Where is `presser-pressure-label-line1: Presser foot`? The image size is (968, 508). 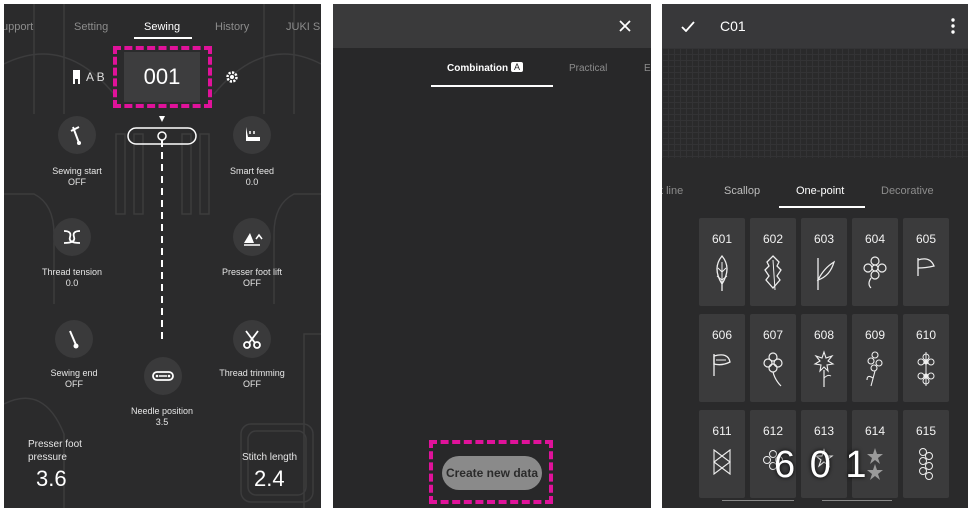
presser-pressure-label-line1: Presser foot is located at coordinates (55, 444).